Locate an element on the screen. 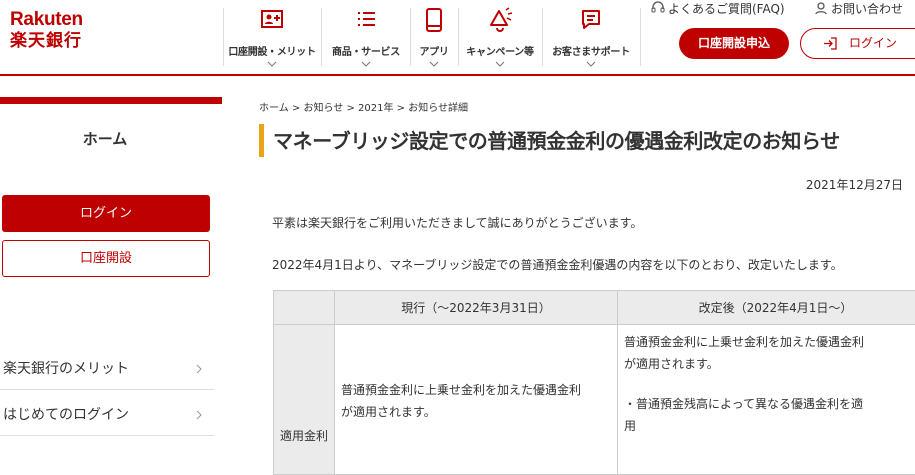  nav-label: お客さまサポート is located at coordinates (591, 50).